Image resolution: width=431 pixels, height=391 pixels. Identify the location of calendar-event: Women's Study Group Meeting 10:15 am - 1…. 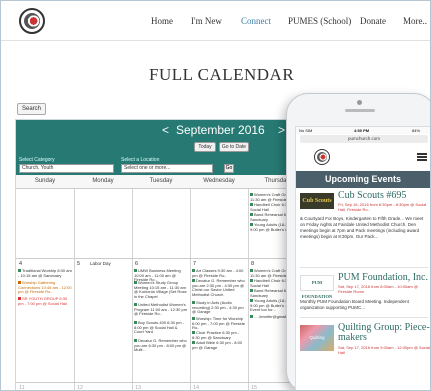
(161, 289).